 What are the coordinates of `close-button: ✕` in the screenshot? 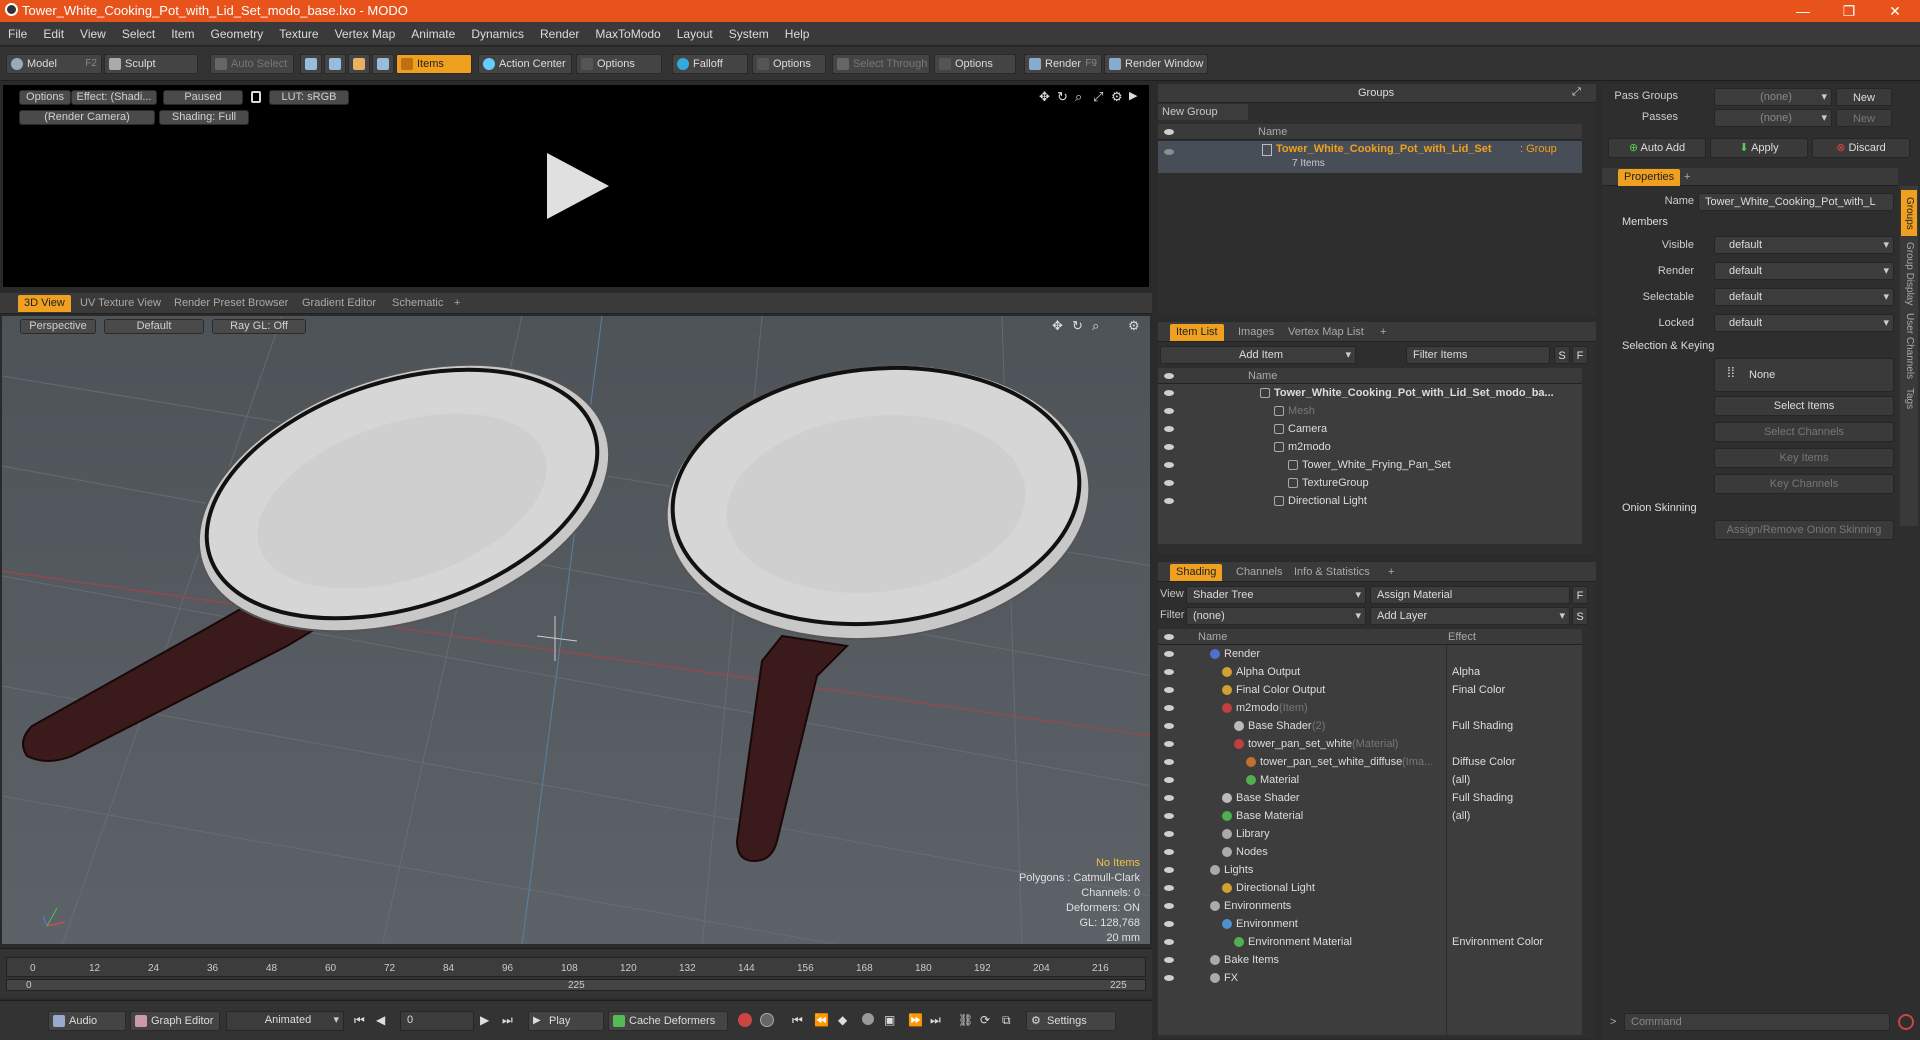 It's located at (1895, 11).